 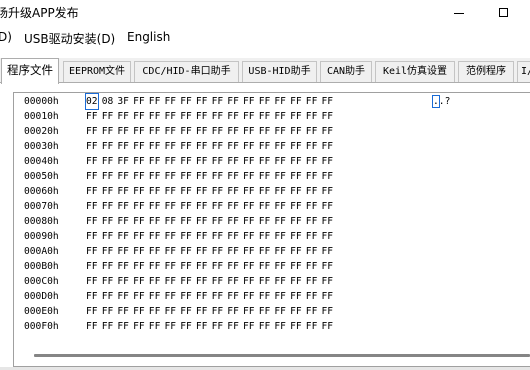 I want to click on tab-examples: 范例程序, so click(x=486, y=71).